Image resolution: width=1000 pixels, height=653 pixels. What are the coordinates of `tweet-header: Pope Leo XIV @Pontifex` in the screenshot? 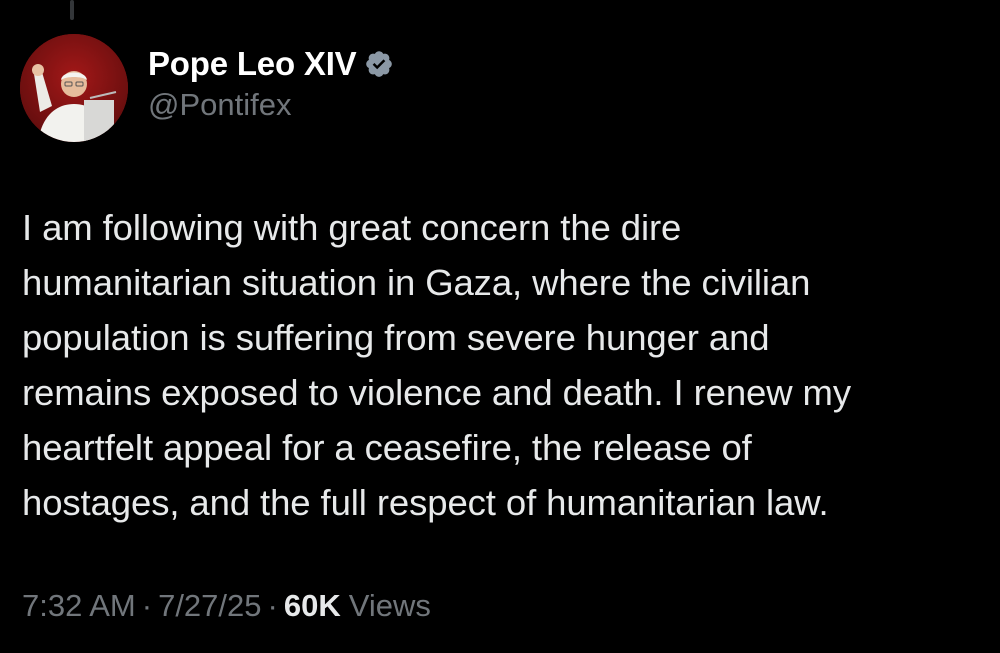 It's located at (207, 88).